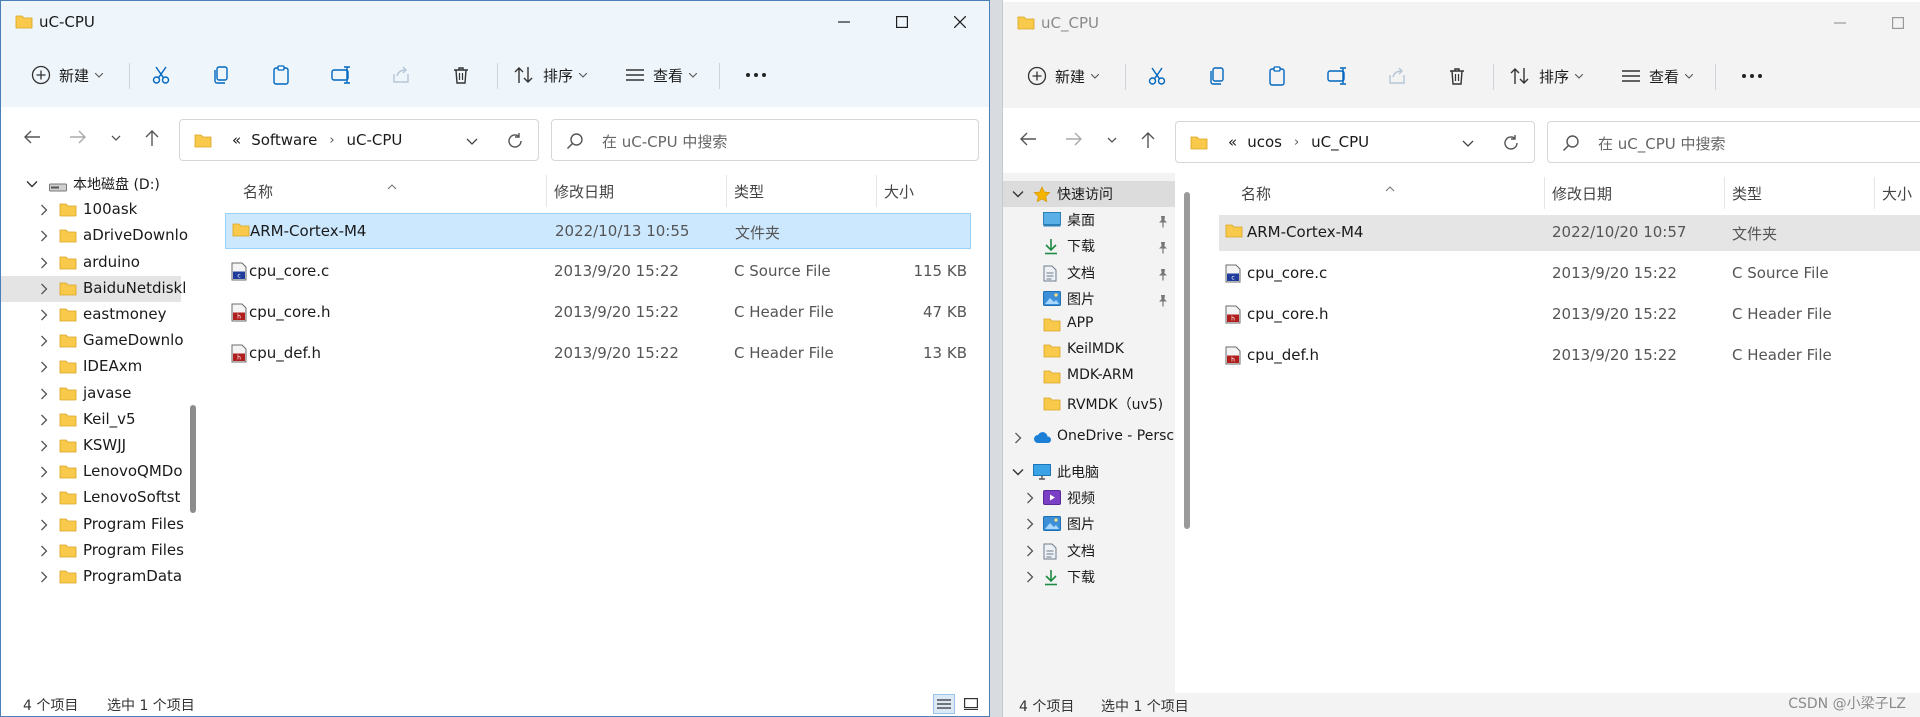 This screenshot has height=717, width=1920. I want to click on view-button: 查看, so click(1657, 76).